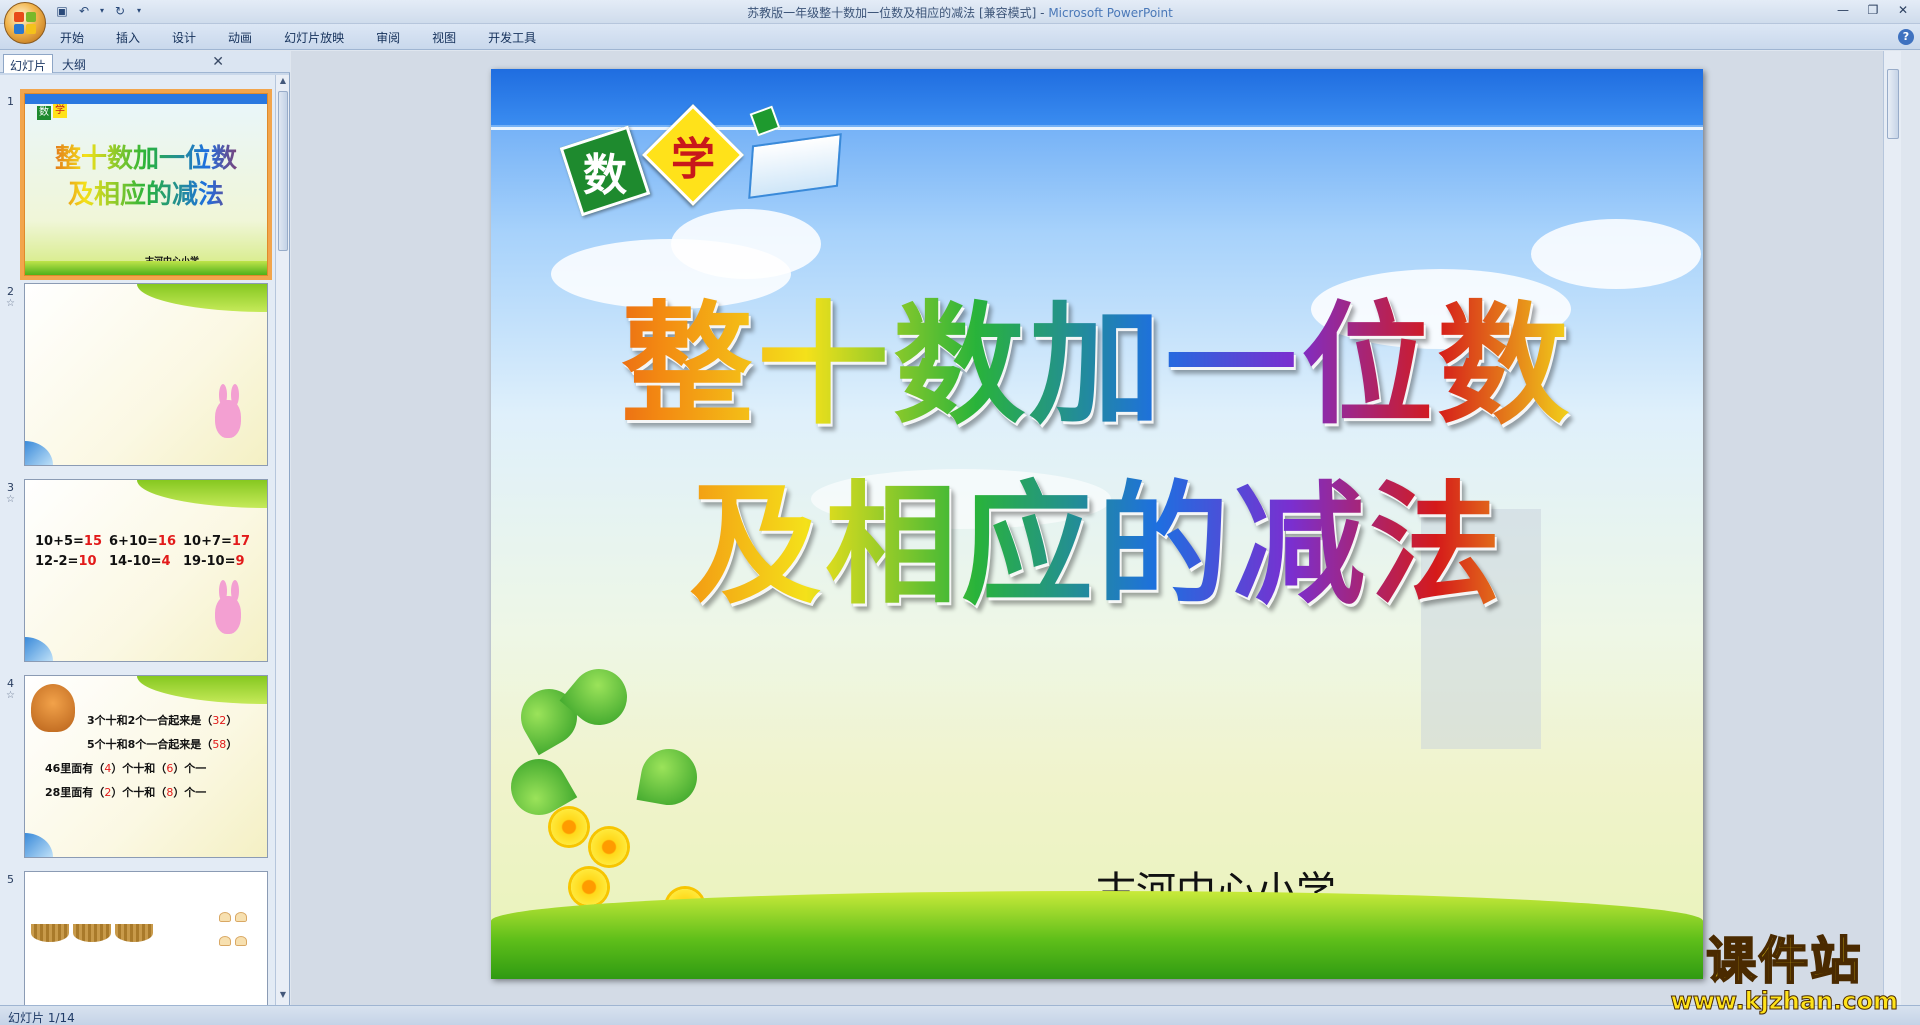 Image resolution: width=1920 pixels, height=1025 pixels. I want to click on close-icon: ✕, so click(1903, 10).